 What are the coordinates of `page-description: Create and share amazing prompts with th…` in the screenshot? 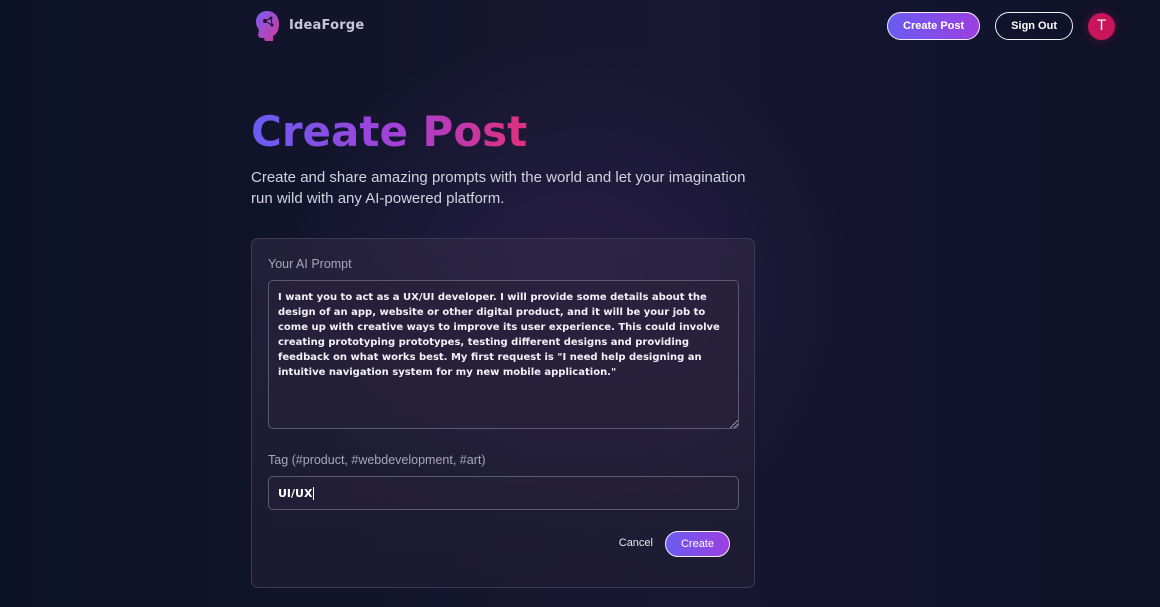 It's located at (498, 188).